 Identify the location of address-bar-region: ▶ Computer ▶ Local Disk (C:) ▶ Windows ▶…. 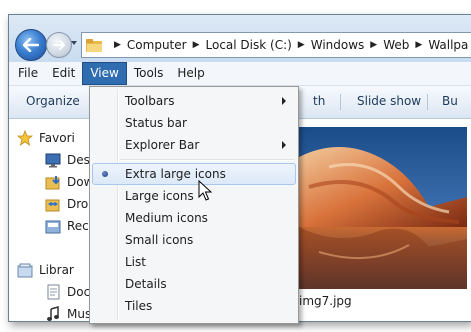
(240, 38).